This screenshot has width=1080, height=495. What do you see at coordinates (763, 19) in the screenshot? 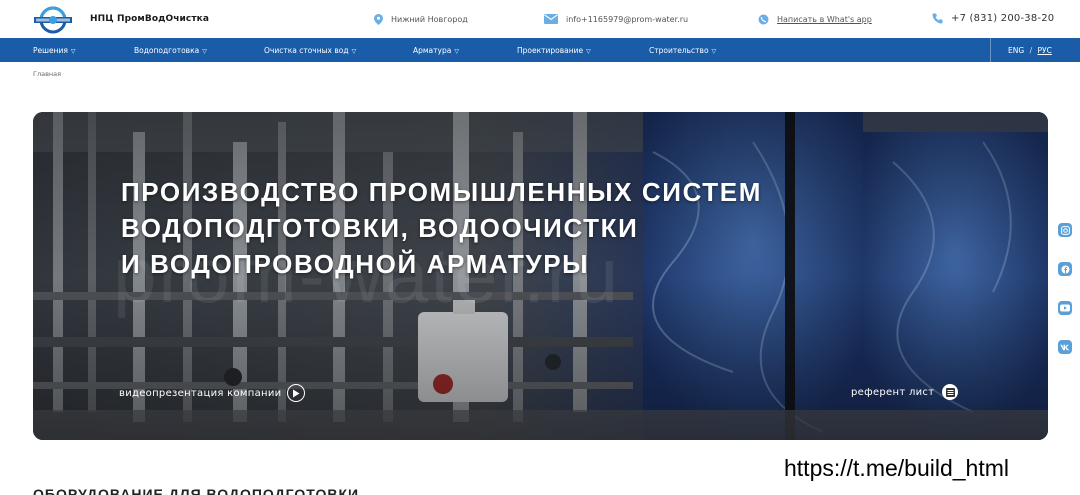
I see `whatsapp-icon` at bounding box center [763, 19].